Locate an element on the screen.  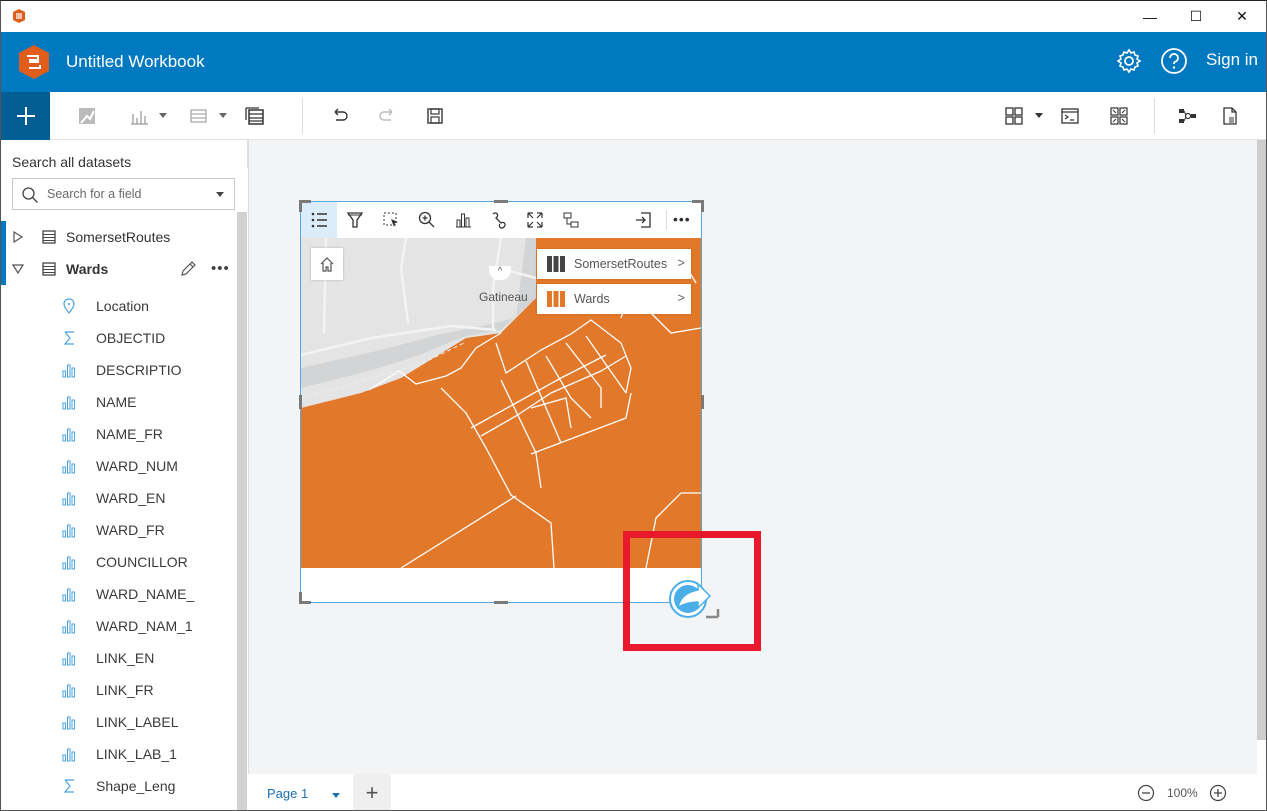
field-item: Location is located at coordinates (119, 306).